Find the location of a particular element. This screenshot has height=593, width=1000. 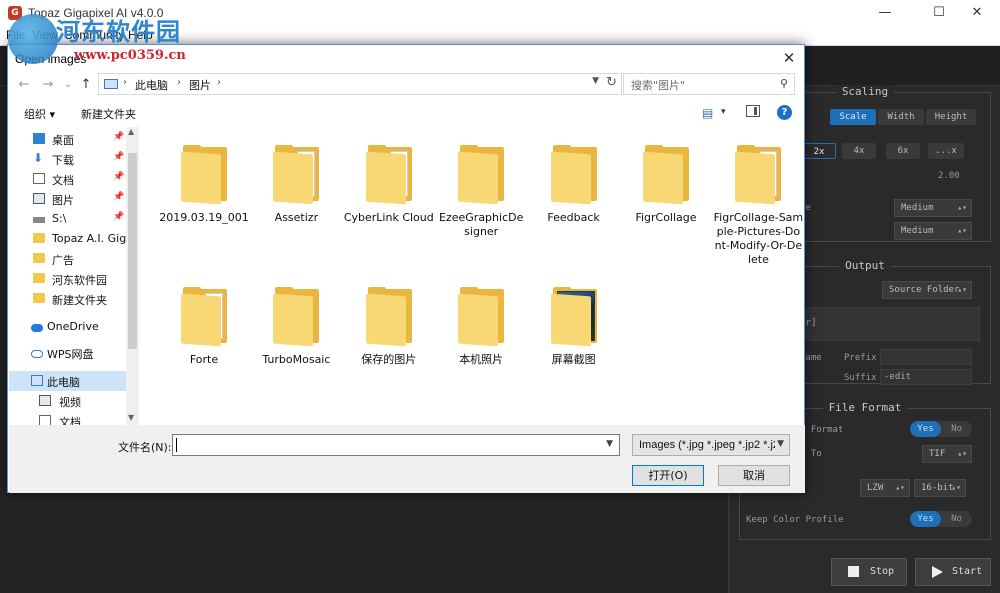

file-name: 保存的图片 is located at coordinates (389, 359).